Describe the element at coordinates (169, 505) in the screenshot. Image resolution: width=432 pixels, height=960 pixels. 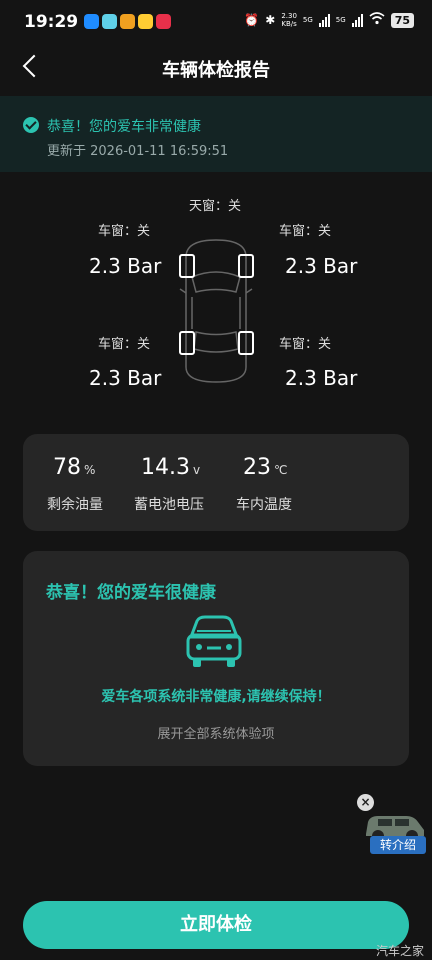
I see `battery-voltage-label: 蓄电池电压` at that location.